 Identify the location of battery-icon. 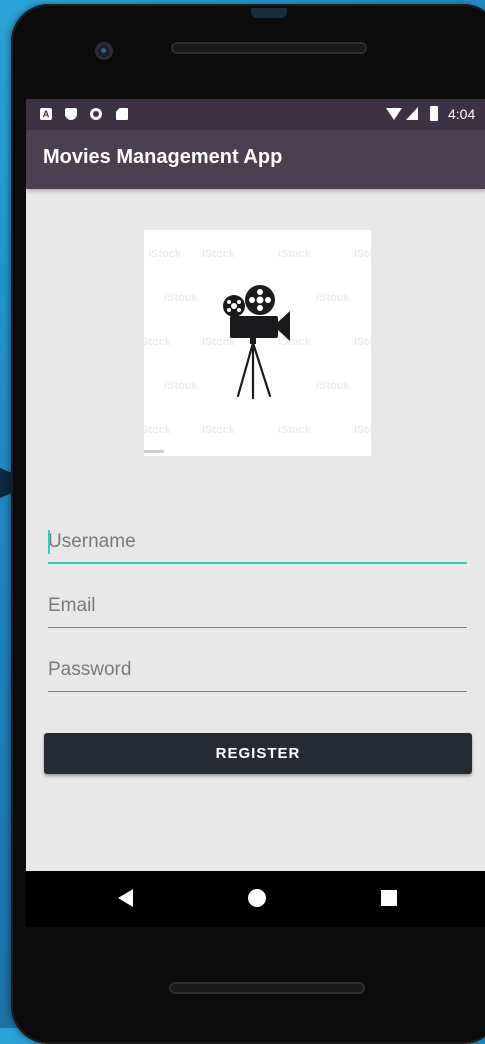
(434, 113).